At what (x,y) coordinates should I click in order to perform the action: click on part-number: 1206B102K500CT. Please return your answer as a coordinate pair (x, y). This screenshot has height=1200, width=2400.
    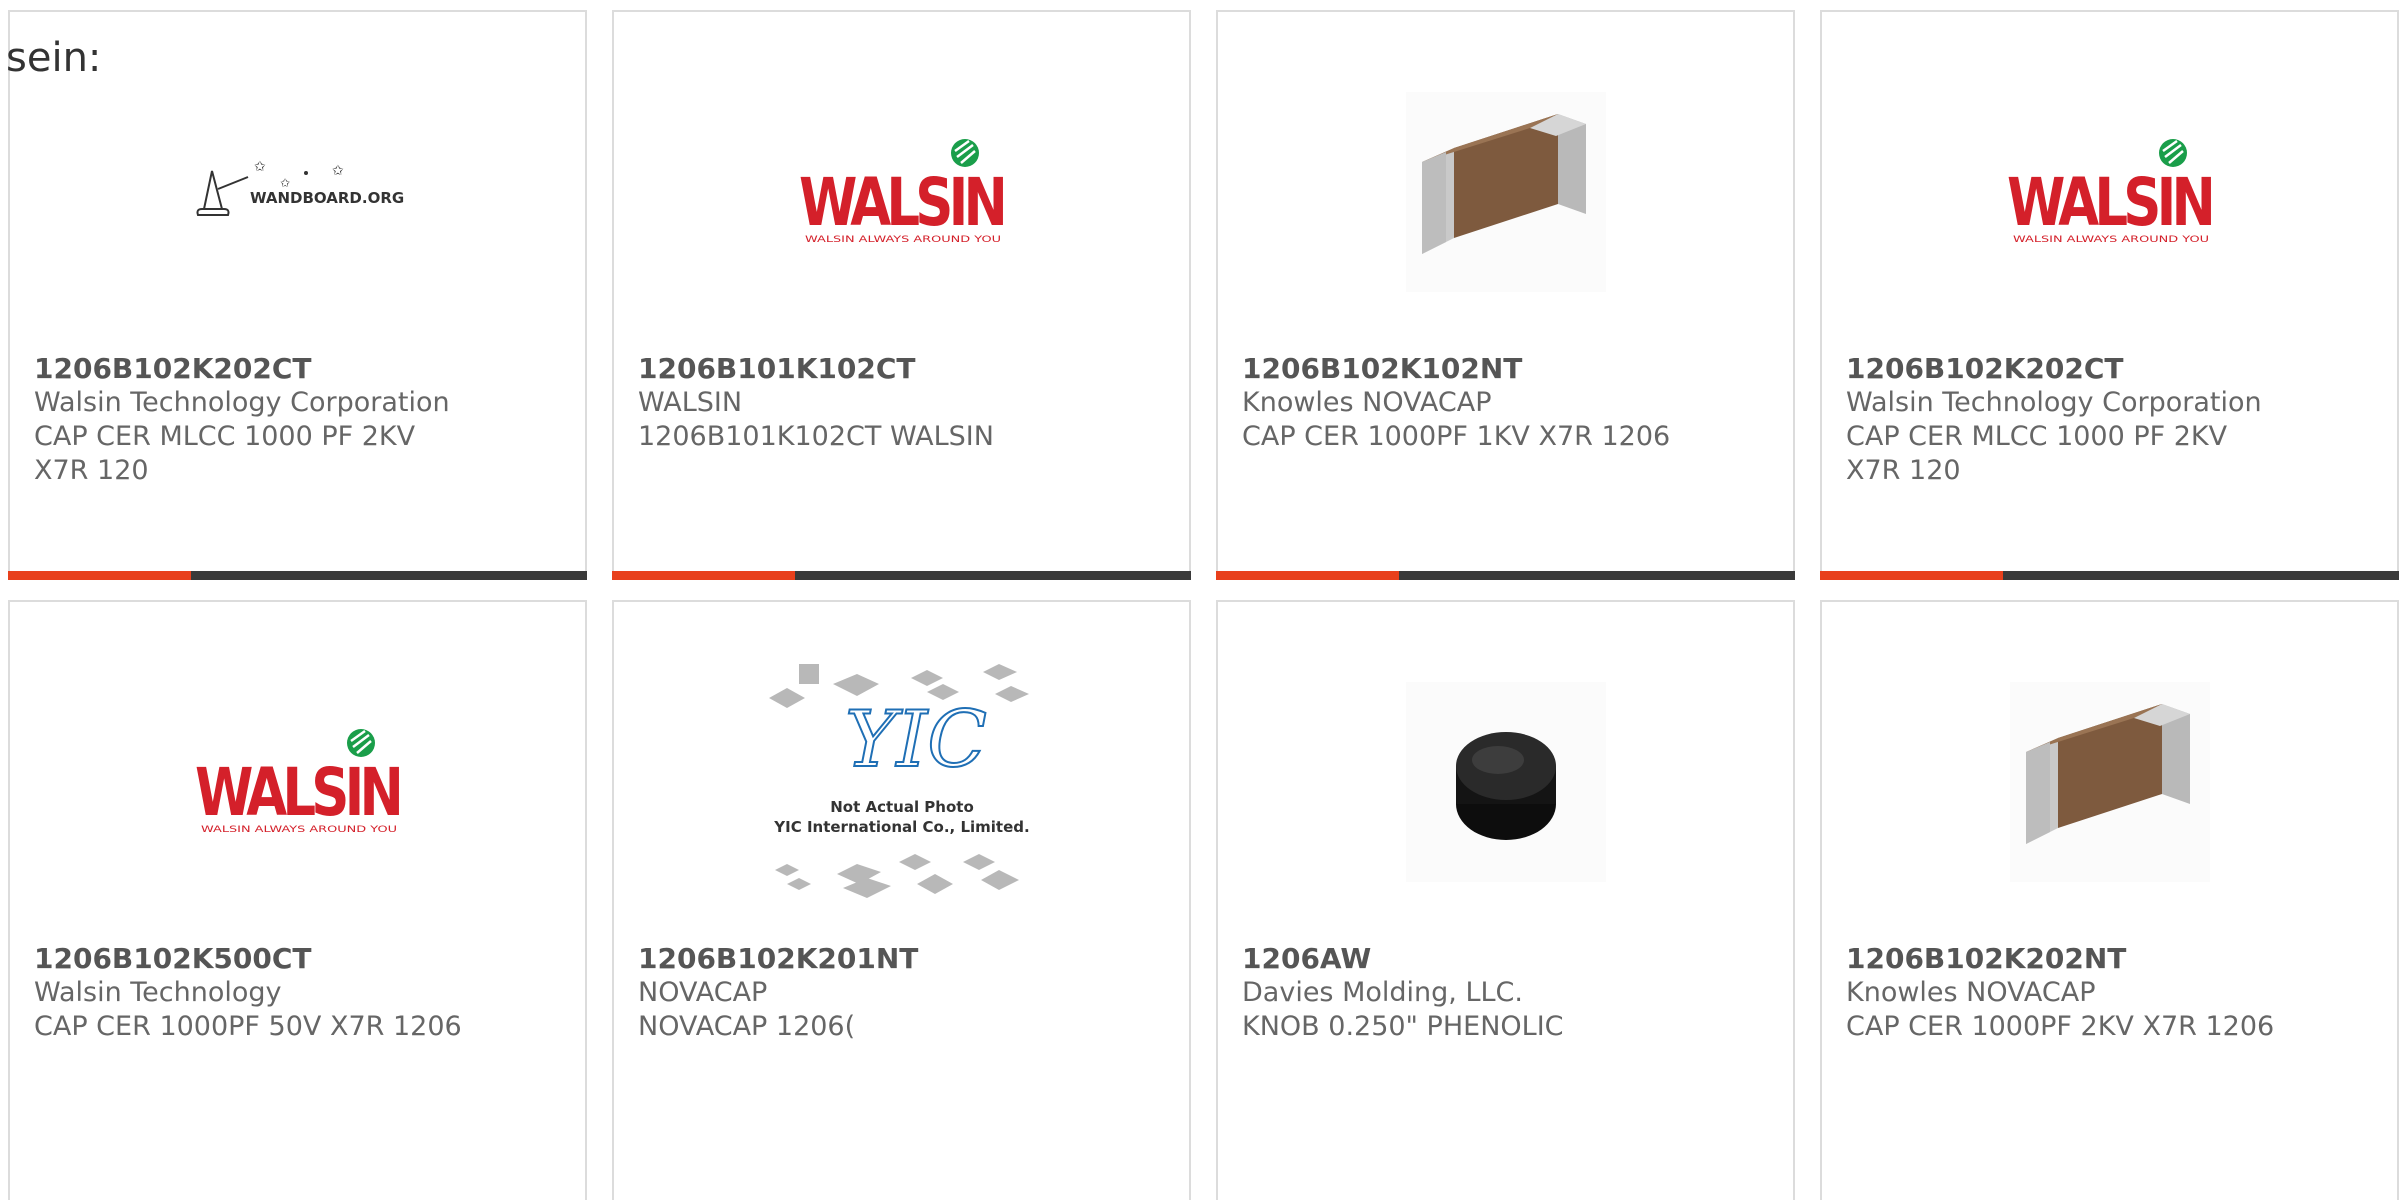
    Looking at the image, I should click on (297, 959).